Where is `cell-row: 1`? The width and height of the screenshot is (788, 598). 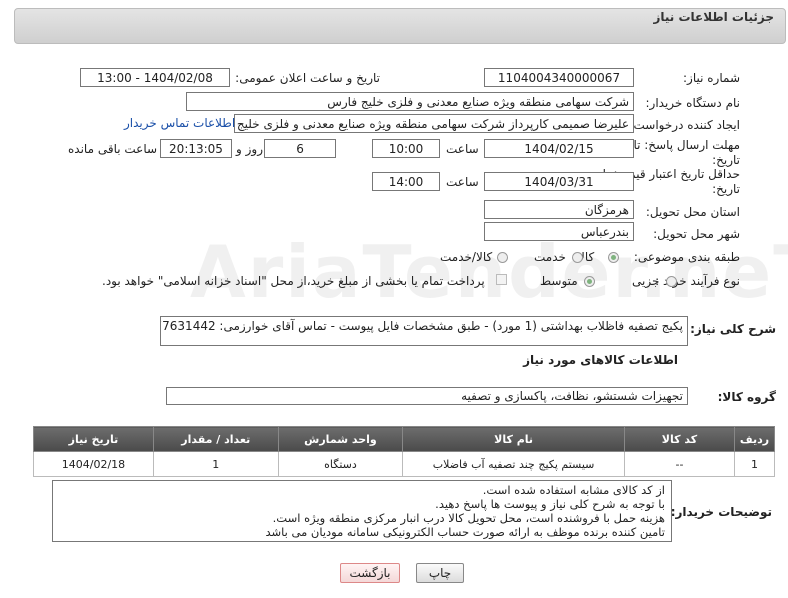
cell-row: 1 is located at coordinates (754, 464).